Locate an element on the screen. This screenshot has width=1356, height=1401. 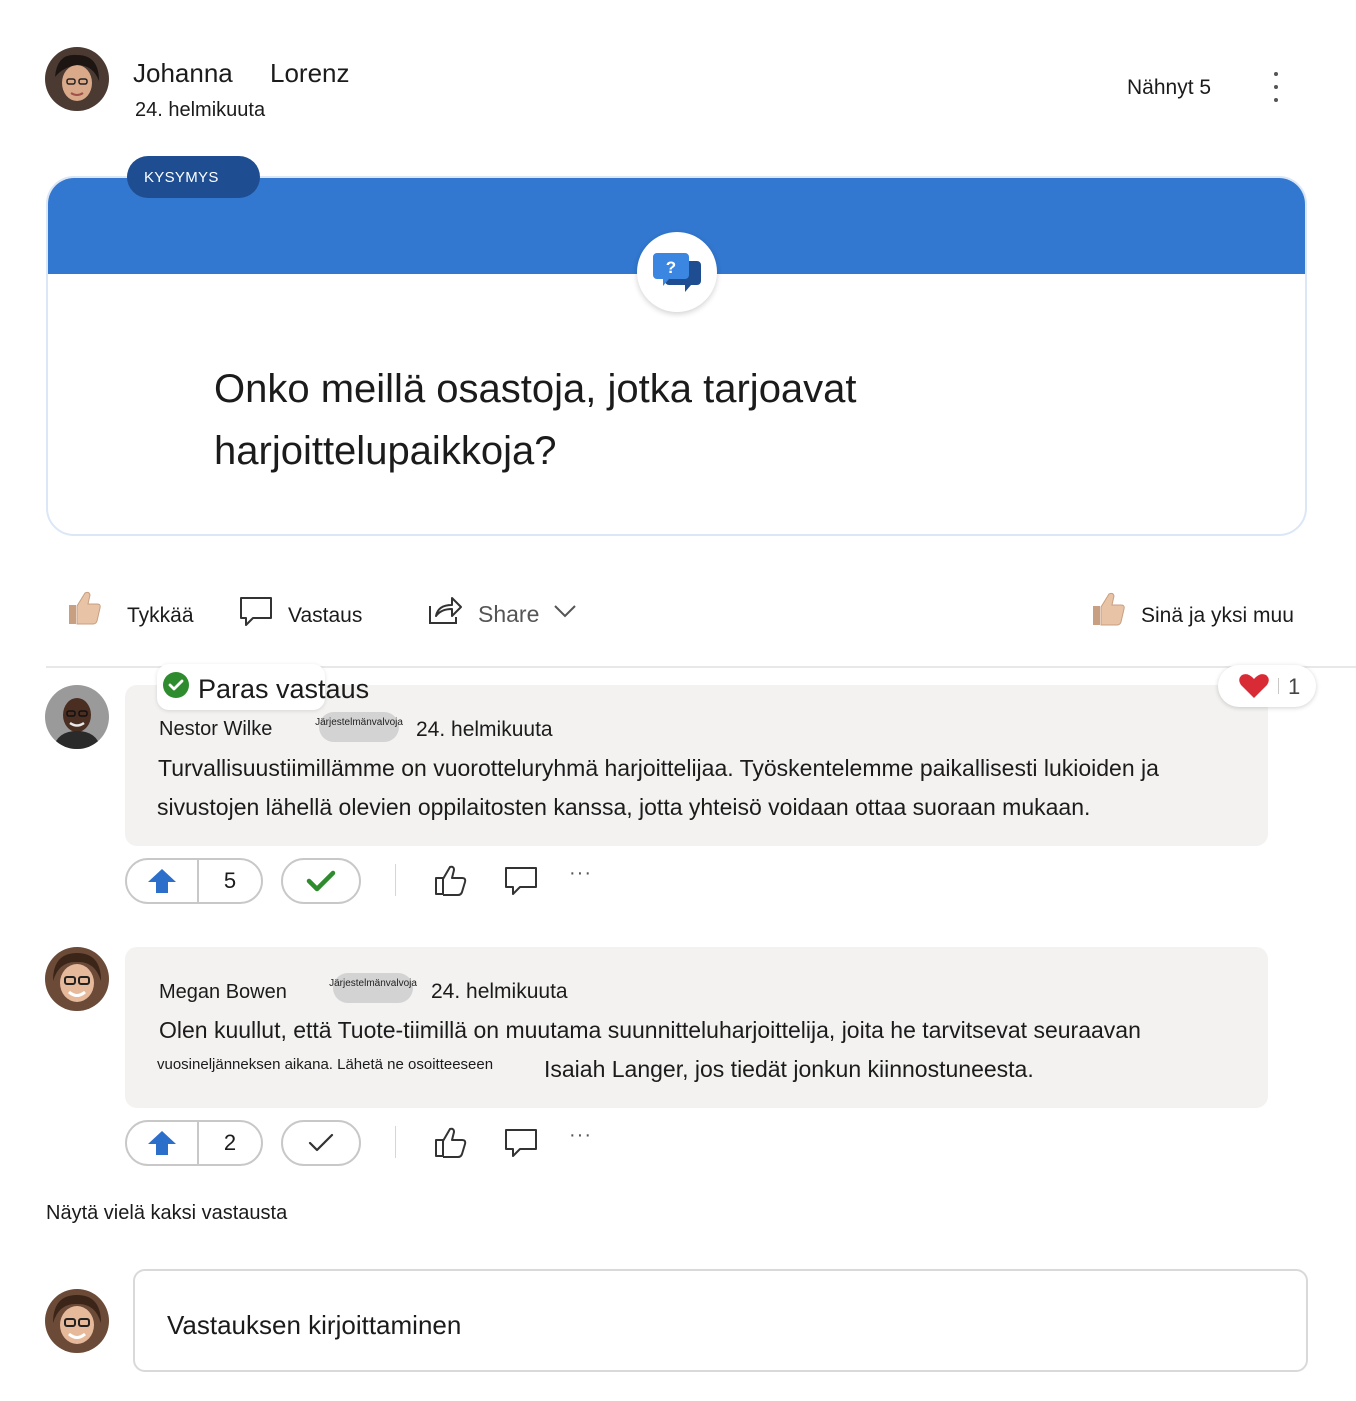
vote-count: 2 is located at coordinates (230, 1142).